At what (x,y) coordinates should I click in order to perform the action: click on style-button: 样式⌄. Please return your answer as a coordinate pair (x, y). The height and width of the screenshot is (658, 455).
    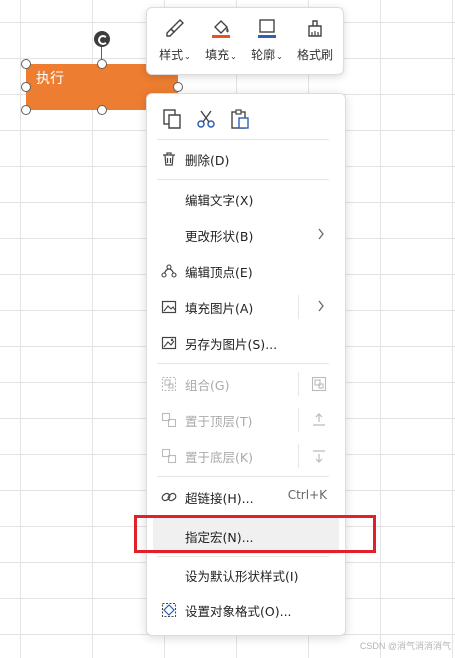
    Looking at the image, I should click on (175, 41).